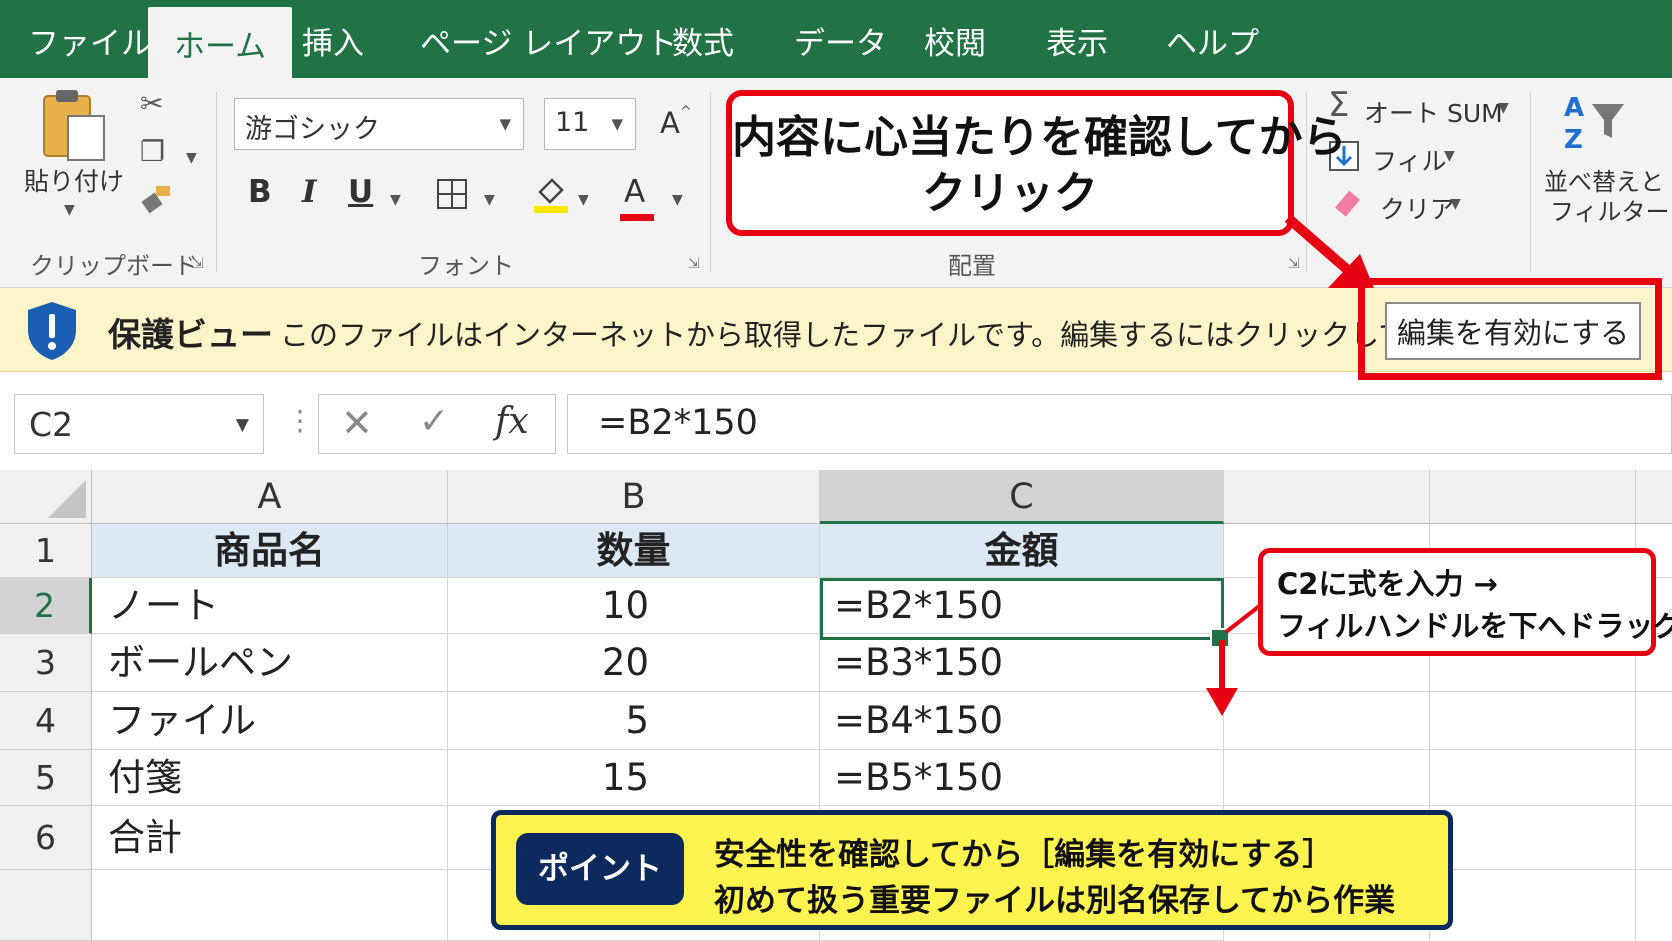  What do you see at coordinates (1022, 551) in the screenshot?
I see `cell-c1: 金額` at bounding box center [1022, 551].